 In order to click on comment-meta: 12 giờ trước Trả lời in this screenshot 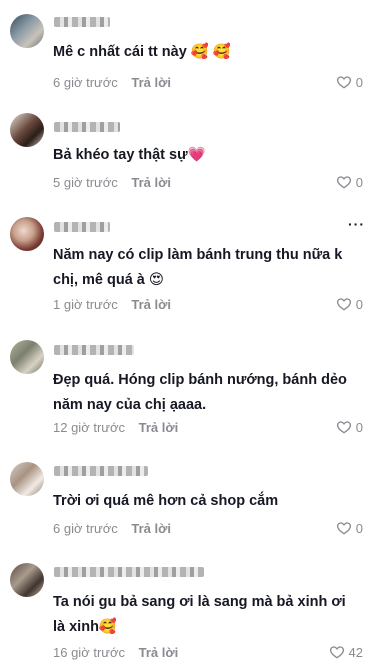, I will do `click(115, 427)`.